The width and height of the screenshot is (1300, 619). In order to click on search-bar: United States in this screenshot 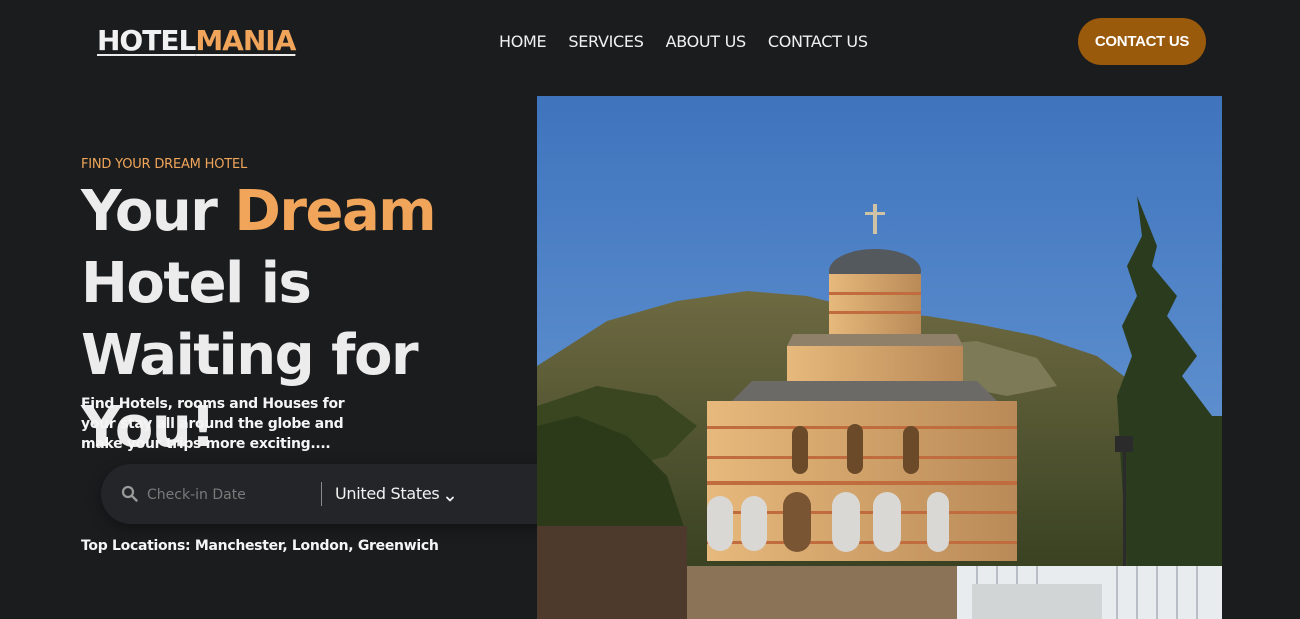, I will do `click(351, 494)`.